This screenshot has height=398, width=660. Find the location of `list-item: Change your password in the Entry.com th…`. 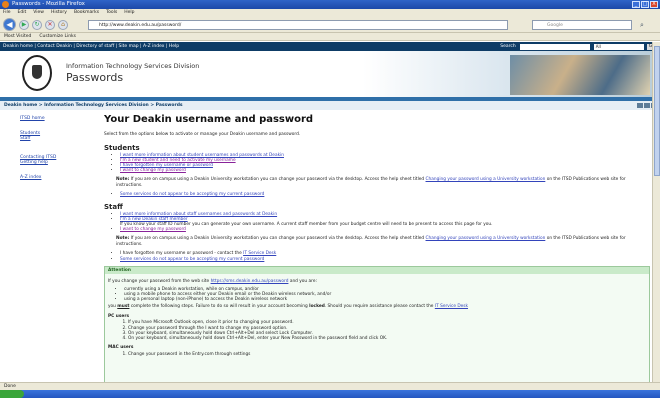

list-item: Change your password in the Entry.com th… is located at coordinates (387, 354).